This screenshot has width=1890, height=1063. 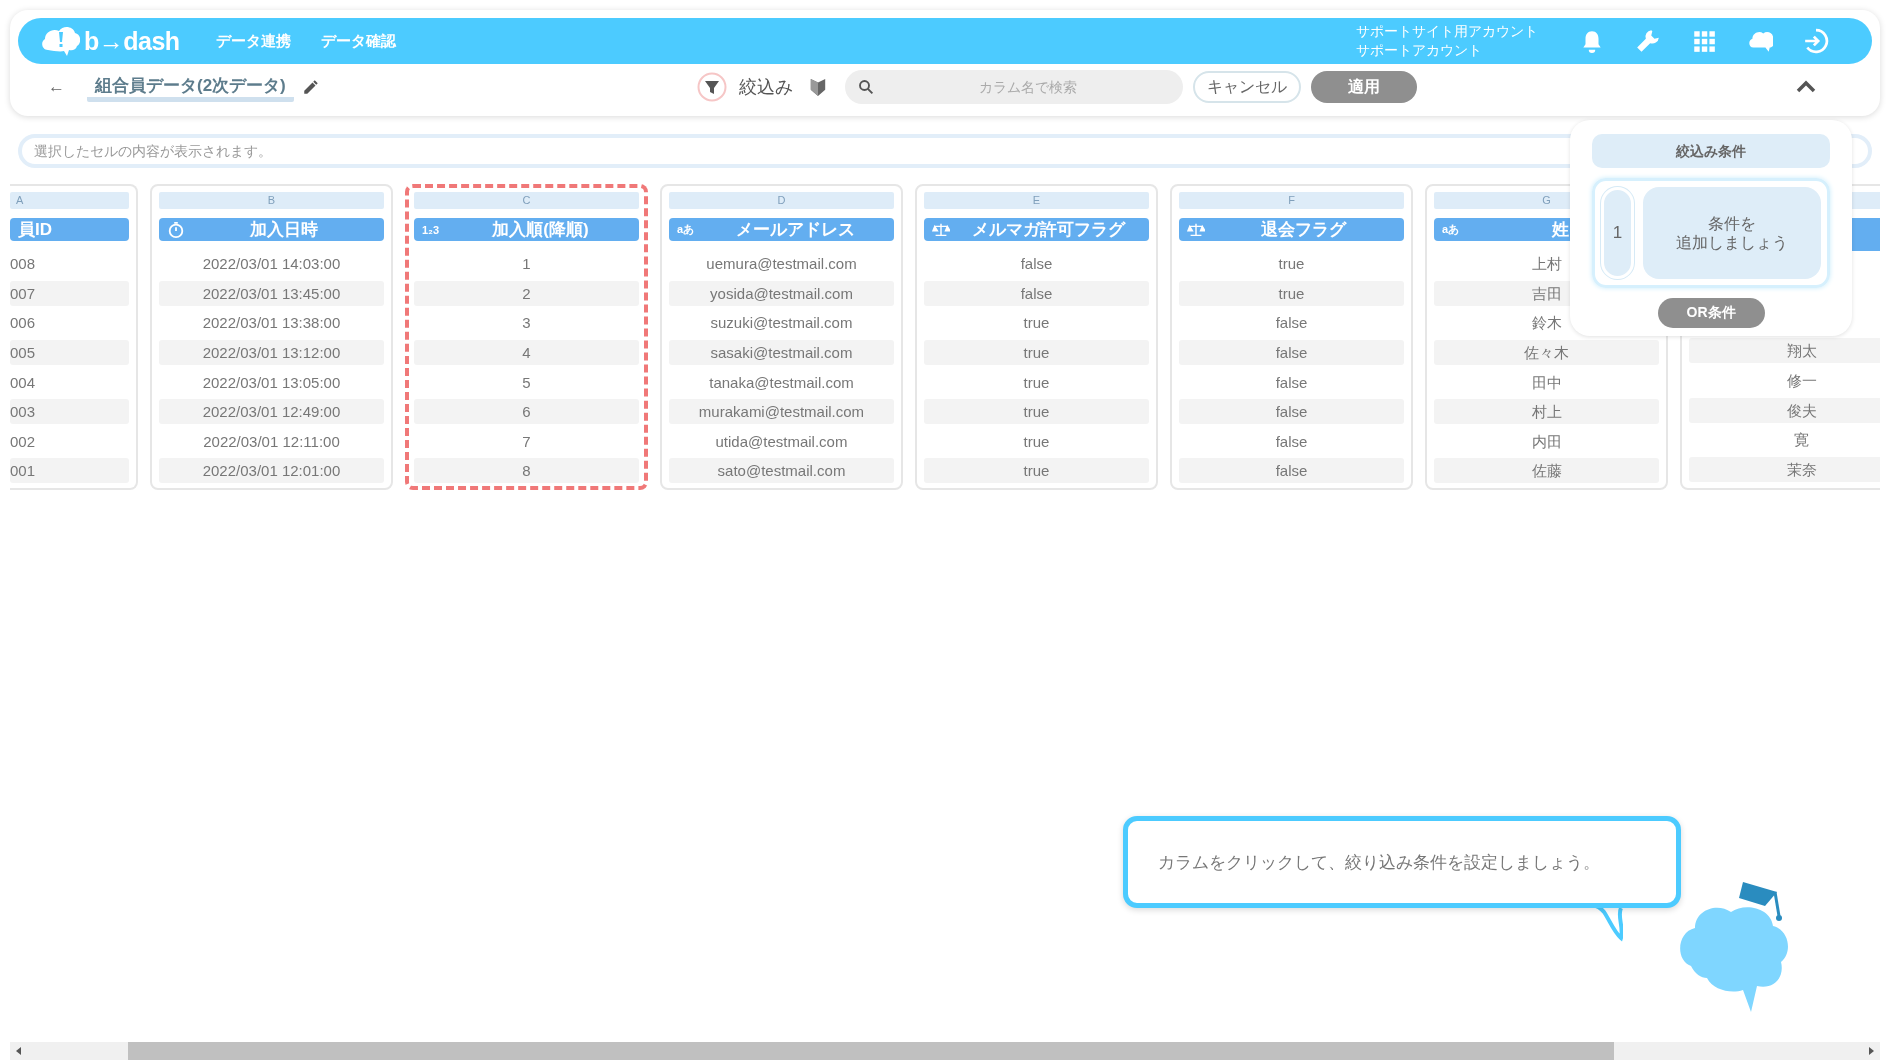 What do you see at coordinates (1036, 337) in the screenshot?
I see `table-column: E メルマガ許可フラグ false false true true true true true true` at bounding box center [1036, 337].